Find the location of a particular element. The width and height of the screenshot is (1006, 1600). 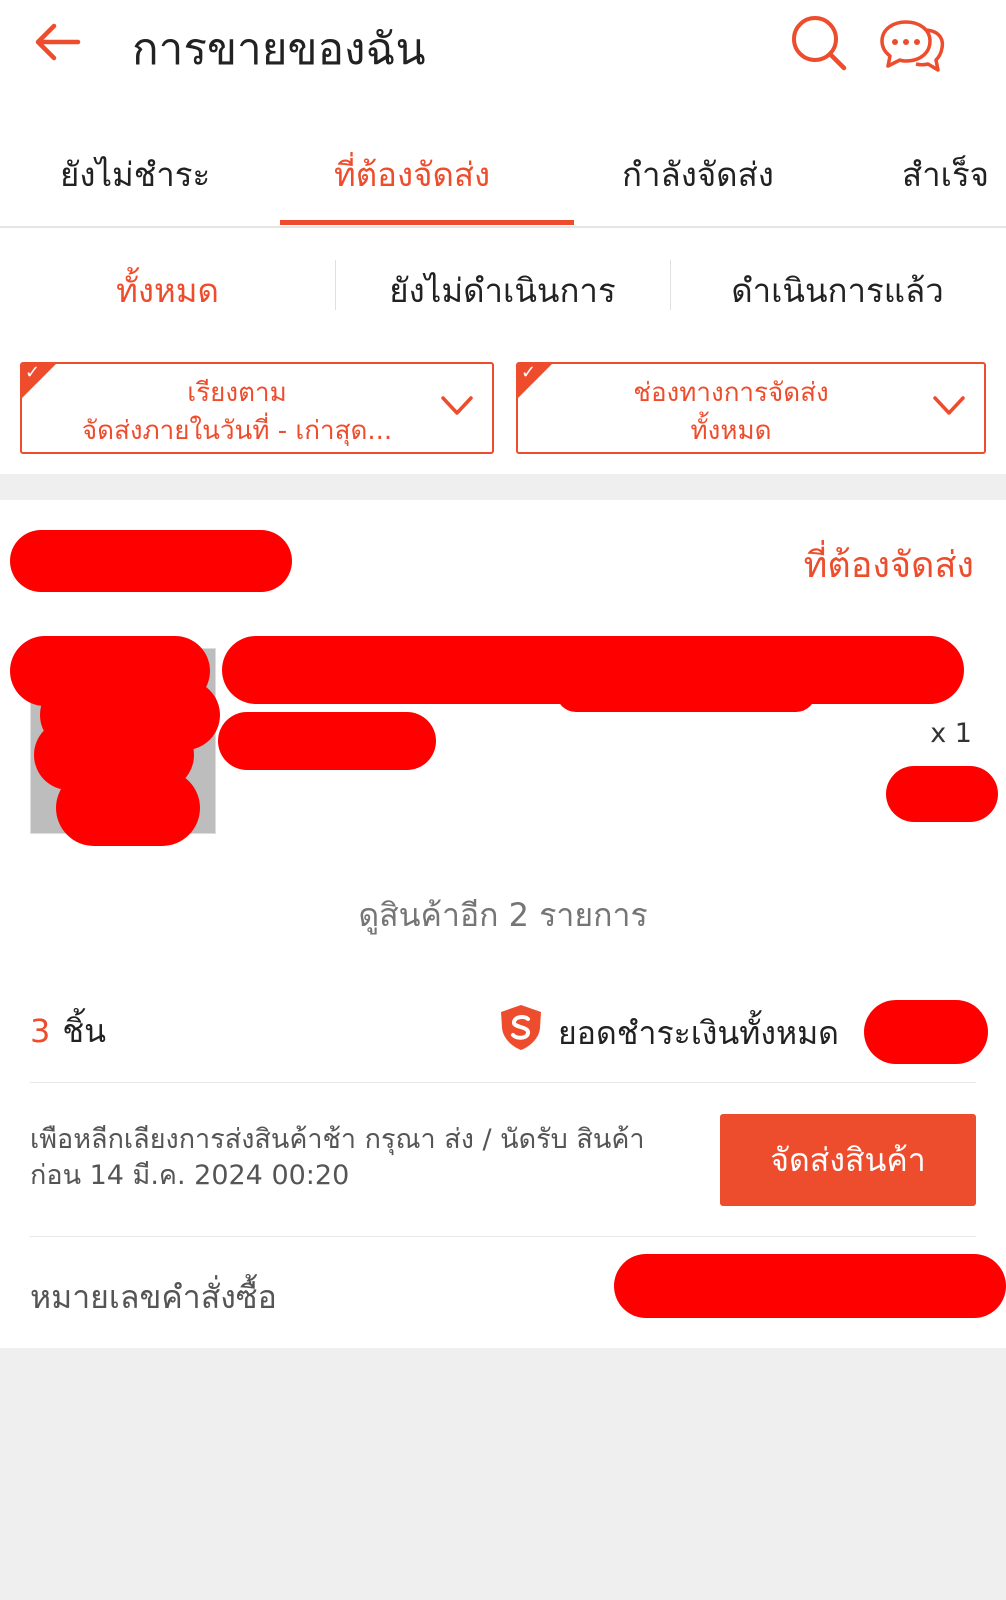

arrow-left-icon is located at coordinates (58, 42).